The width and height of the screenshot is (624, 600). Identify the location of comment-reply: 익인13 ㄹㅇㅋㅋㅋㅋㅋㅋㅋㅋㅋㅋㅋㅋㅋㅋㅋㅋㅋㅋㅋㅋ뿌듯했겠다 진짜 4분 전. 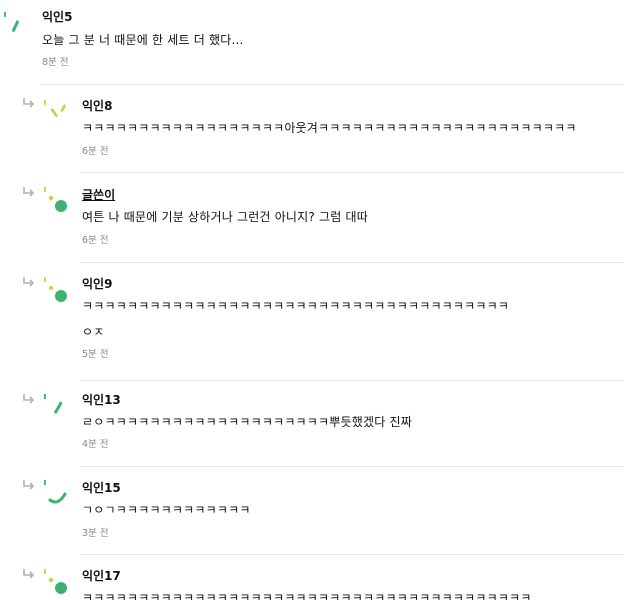
(312, 423).